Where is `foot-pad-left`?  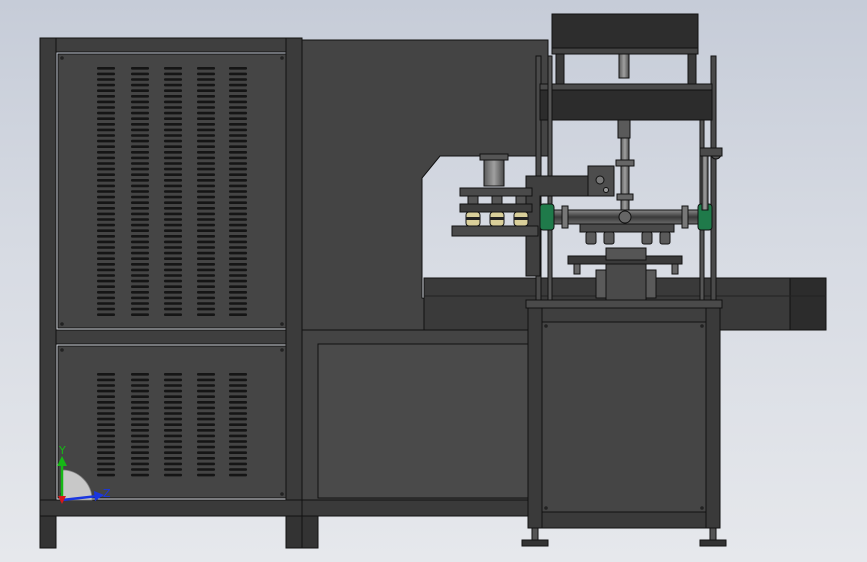 foot-pad-left is located at coordinates (535, 543).